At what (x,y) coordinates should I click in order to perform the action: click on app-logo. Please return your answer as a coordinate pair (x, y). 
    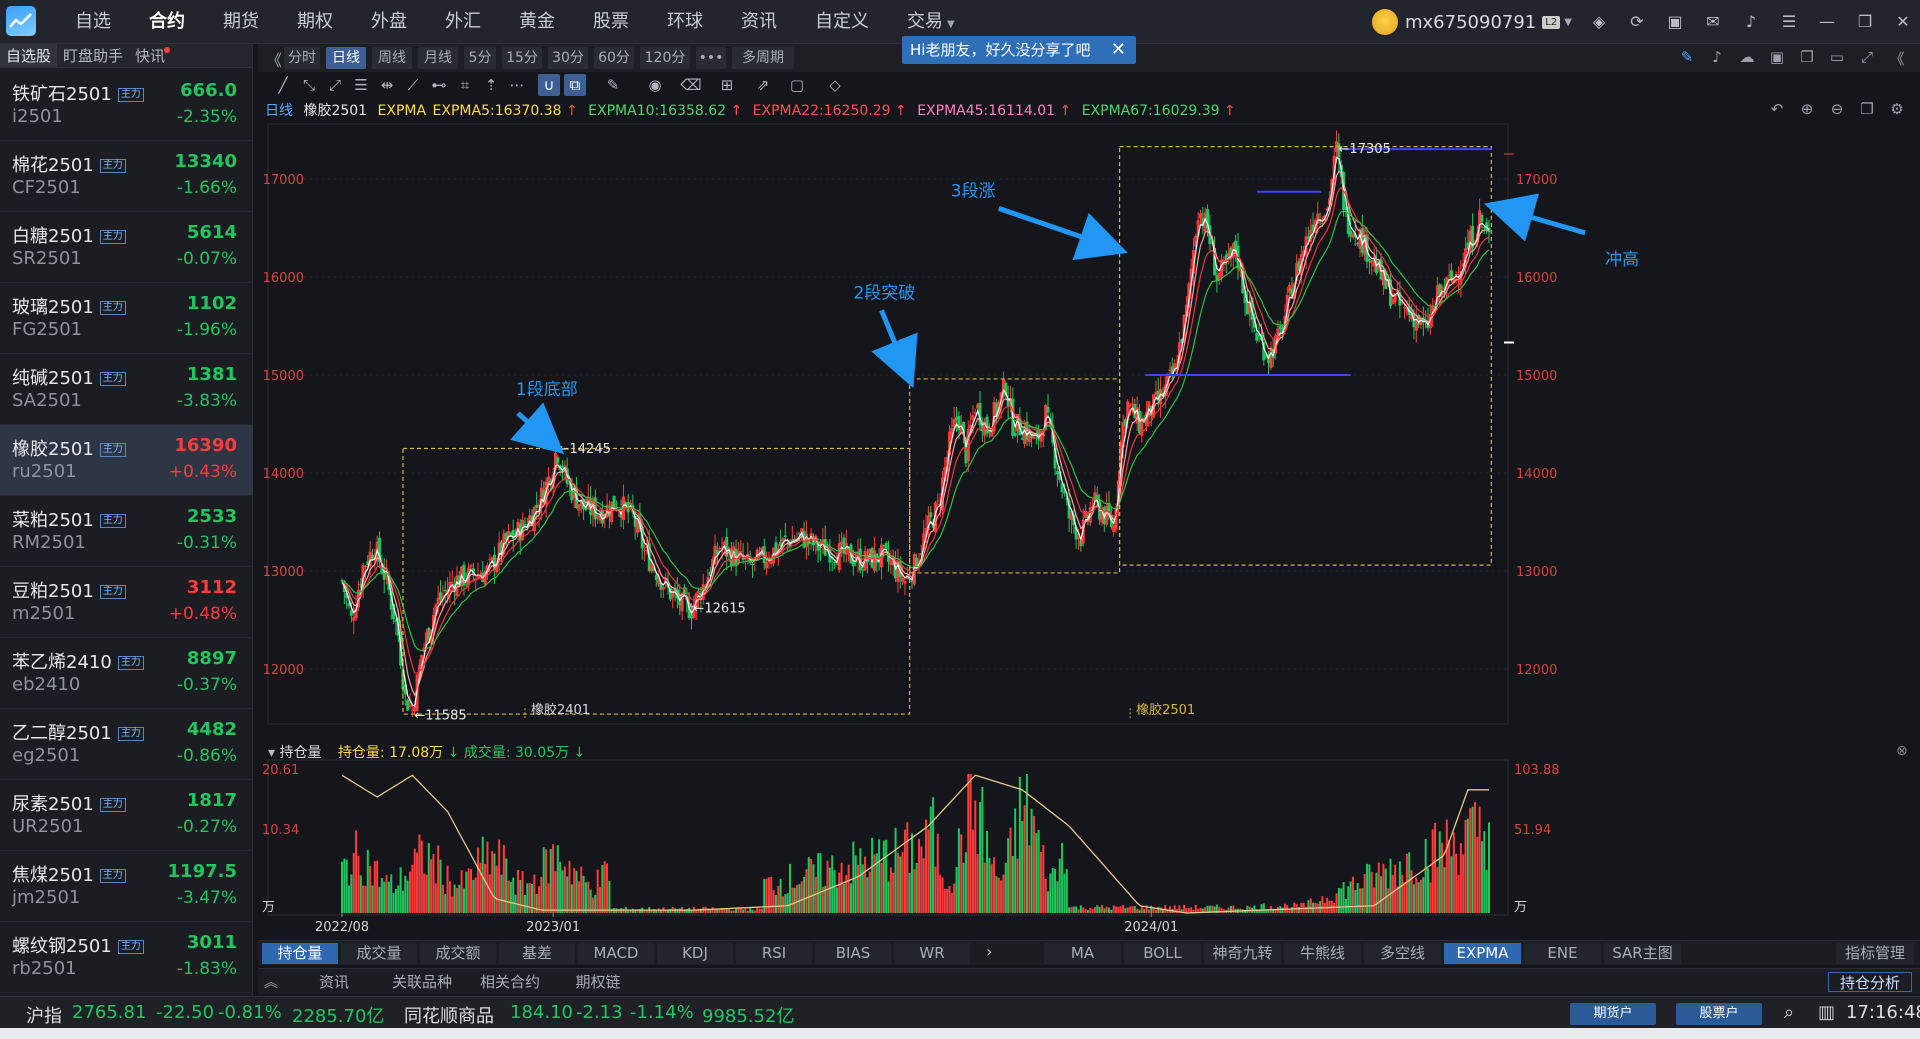
    Looking at the image, I should click on (21, 21).